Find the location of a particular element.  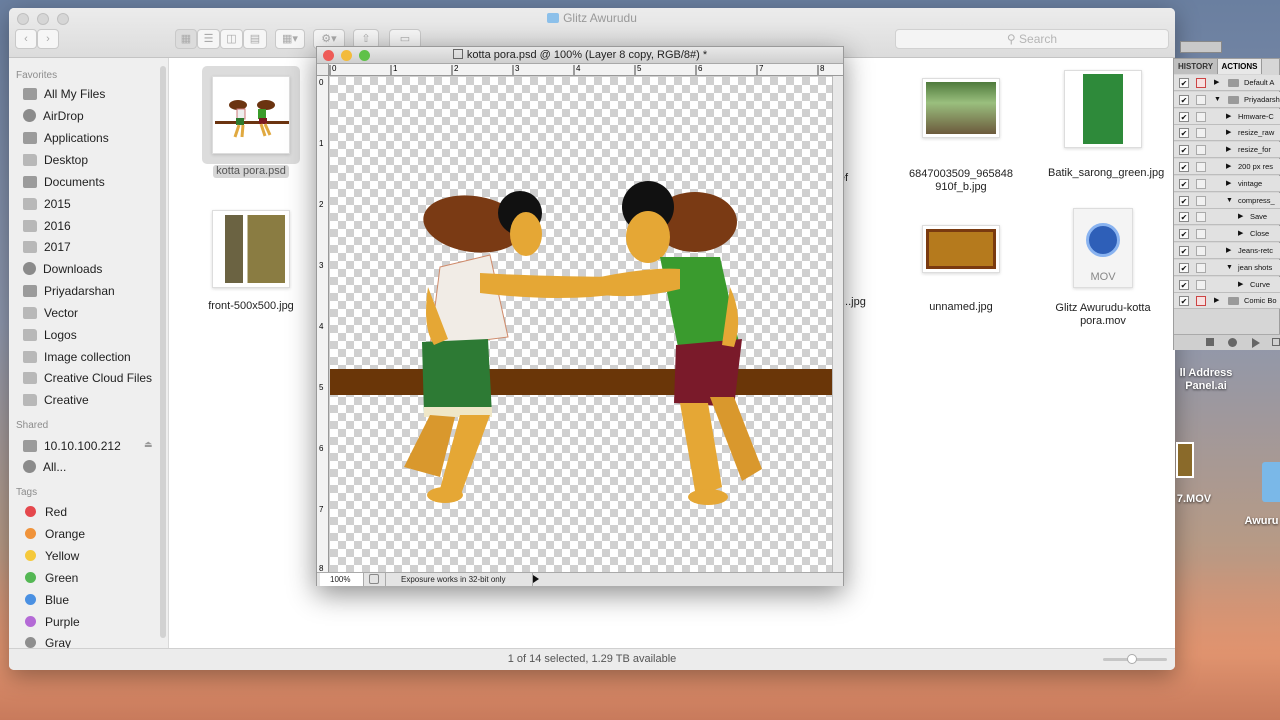

action-row: ✔ ▼ Priyadarsh is located at coordinates (1227, 99).